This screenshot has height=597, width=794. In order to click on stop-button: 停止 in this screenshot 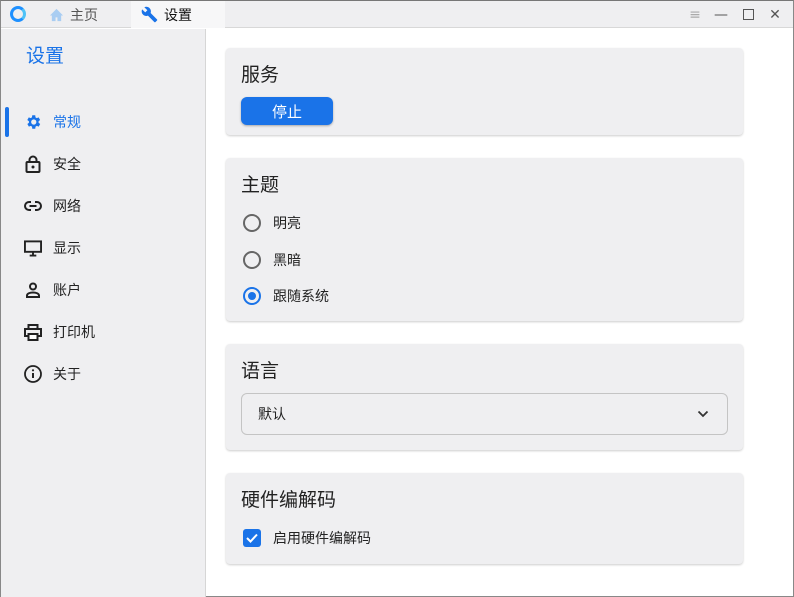, I will do `click(287, 111)`.